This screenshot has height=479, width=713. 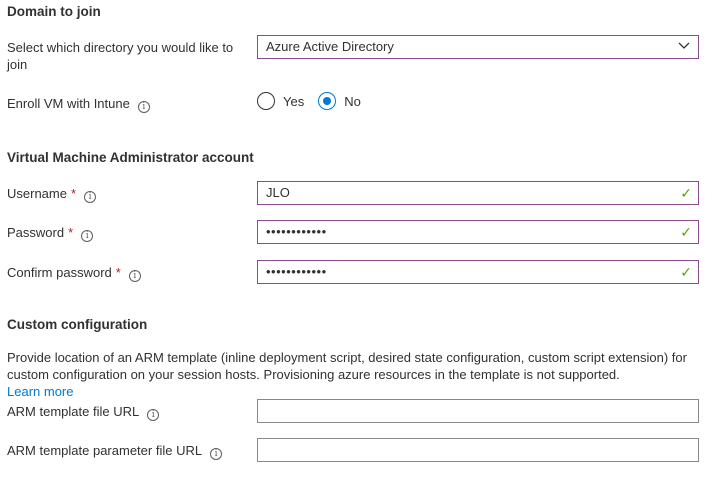 I want to click on param-url-label-text: ARM template parameter file URL, so click(x=105, y=450).